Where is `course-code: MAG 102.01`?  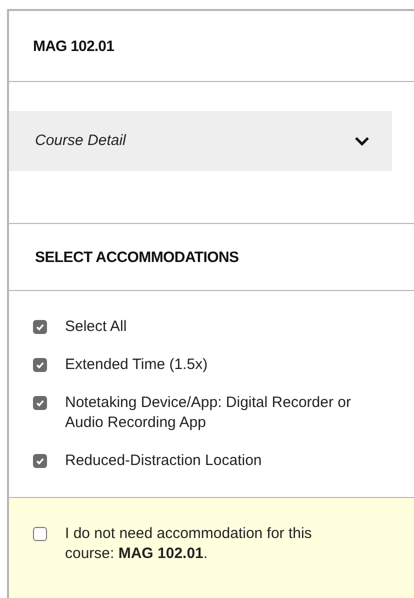
course-code: MAG 102.01 is located at coordinates (73, 46).